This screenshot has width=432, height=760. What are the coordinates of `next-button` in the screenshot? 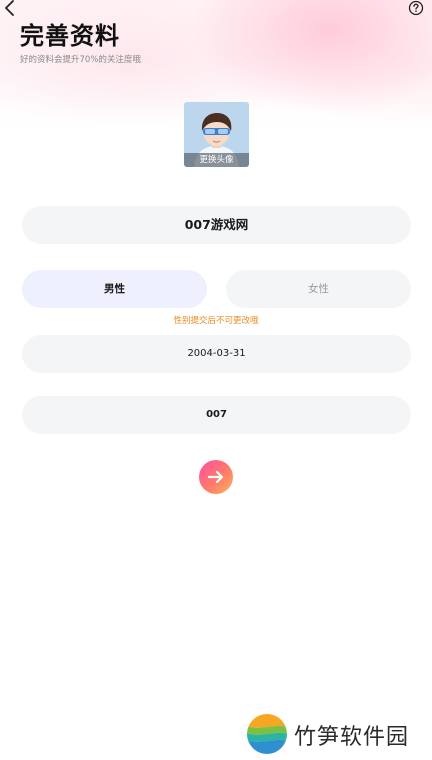 It's located at (216, 477).